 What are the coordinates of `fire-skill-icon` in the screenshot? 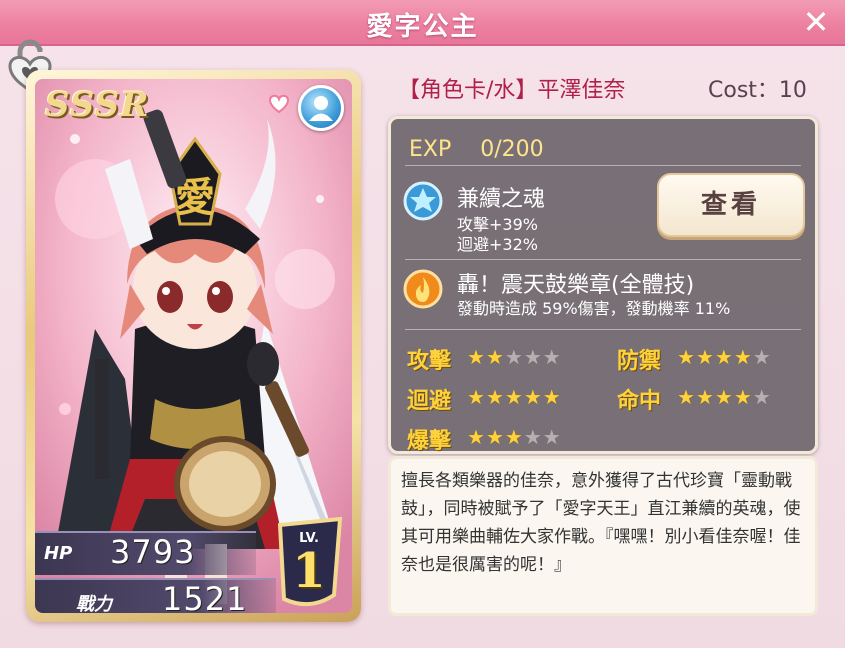 It's located at (423, 289).